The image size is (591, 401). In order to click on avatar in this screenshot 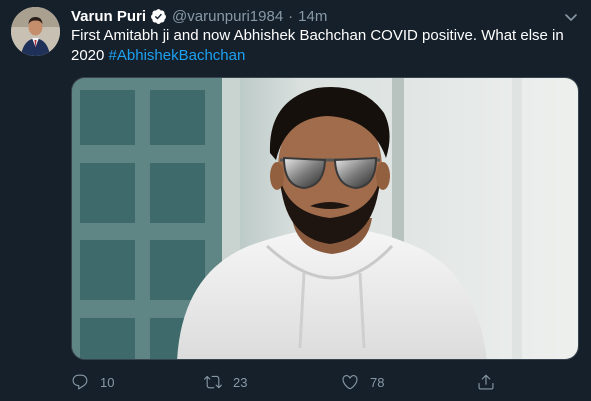, I will do `click(35, 31)`.